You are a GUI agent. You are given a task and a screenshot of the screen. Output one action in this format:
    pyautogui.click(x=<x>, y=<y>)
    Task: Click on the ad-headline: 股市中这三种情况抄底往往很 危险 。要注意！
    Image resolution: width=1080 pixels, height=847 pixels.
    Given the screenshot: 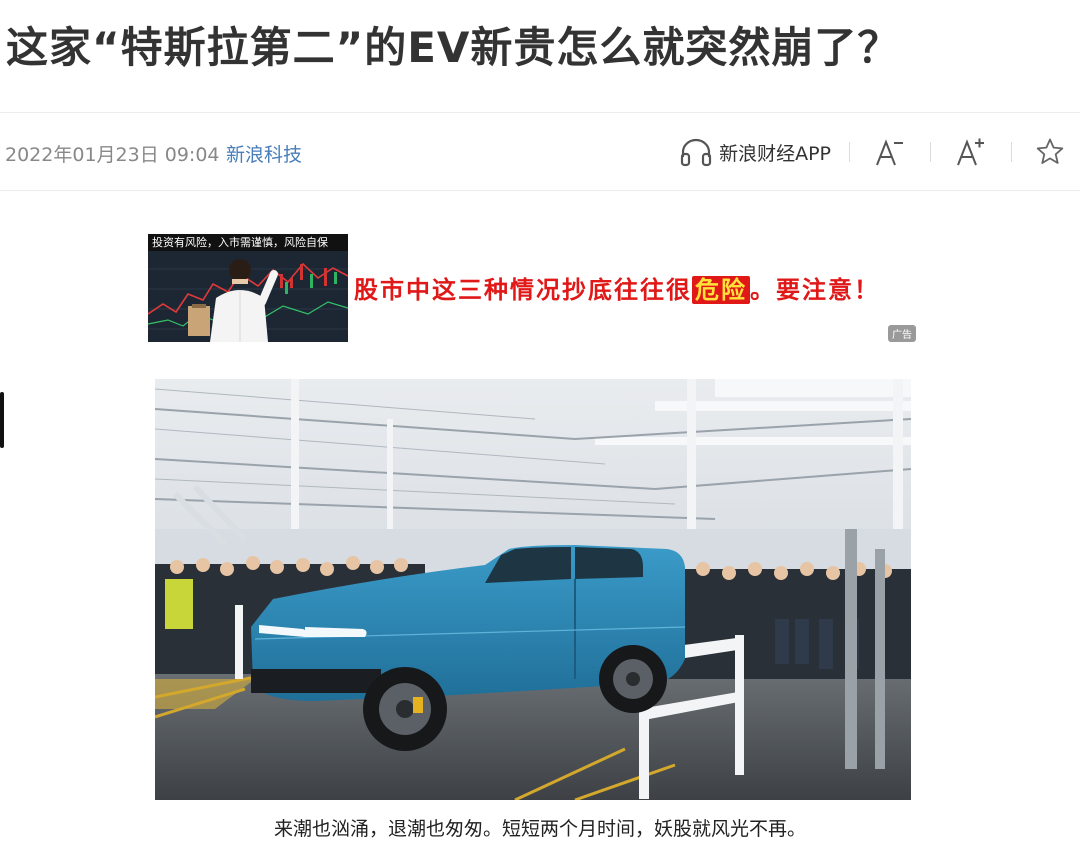 What is the action you would take?
    pyautogui.click(x=617, y=290)
    